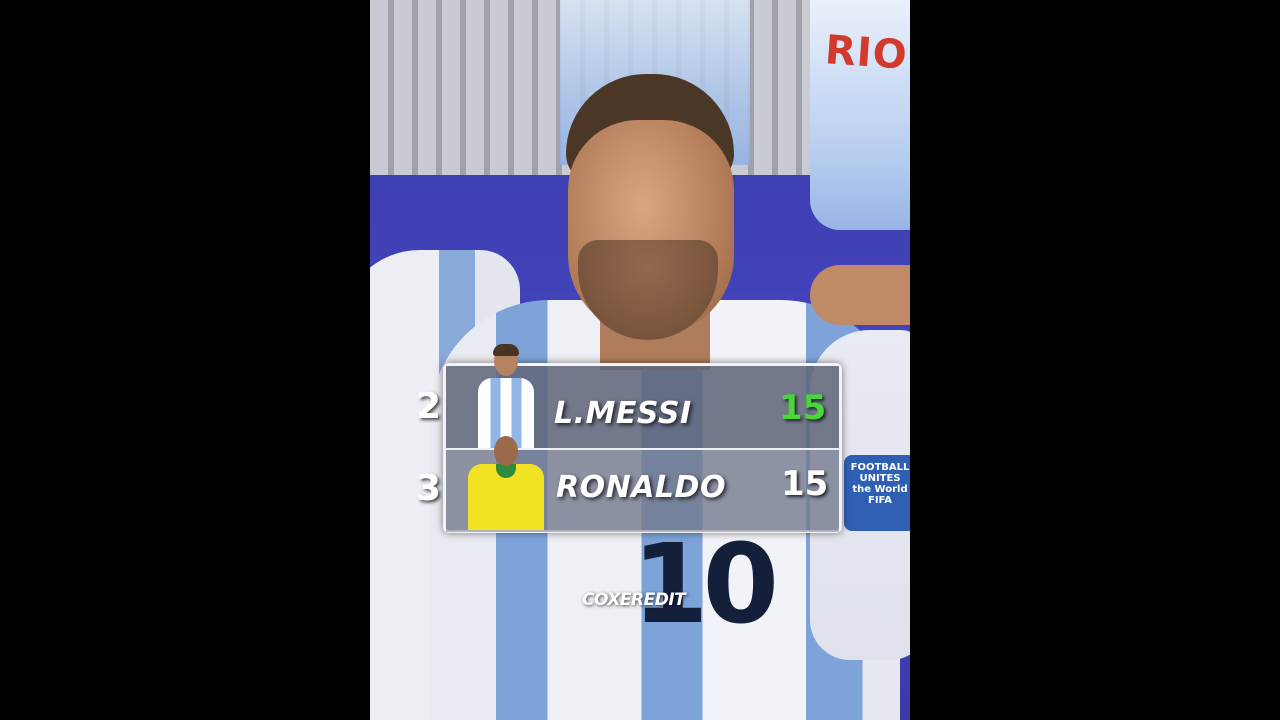 This screenshot has height=720, width=1280. What do you see at coordinates (880, 484) in the screenshot?
I see `armband-text: FOOTBALL UNITES the World FIFA` at bounding box center [880, 484].